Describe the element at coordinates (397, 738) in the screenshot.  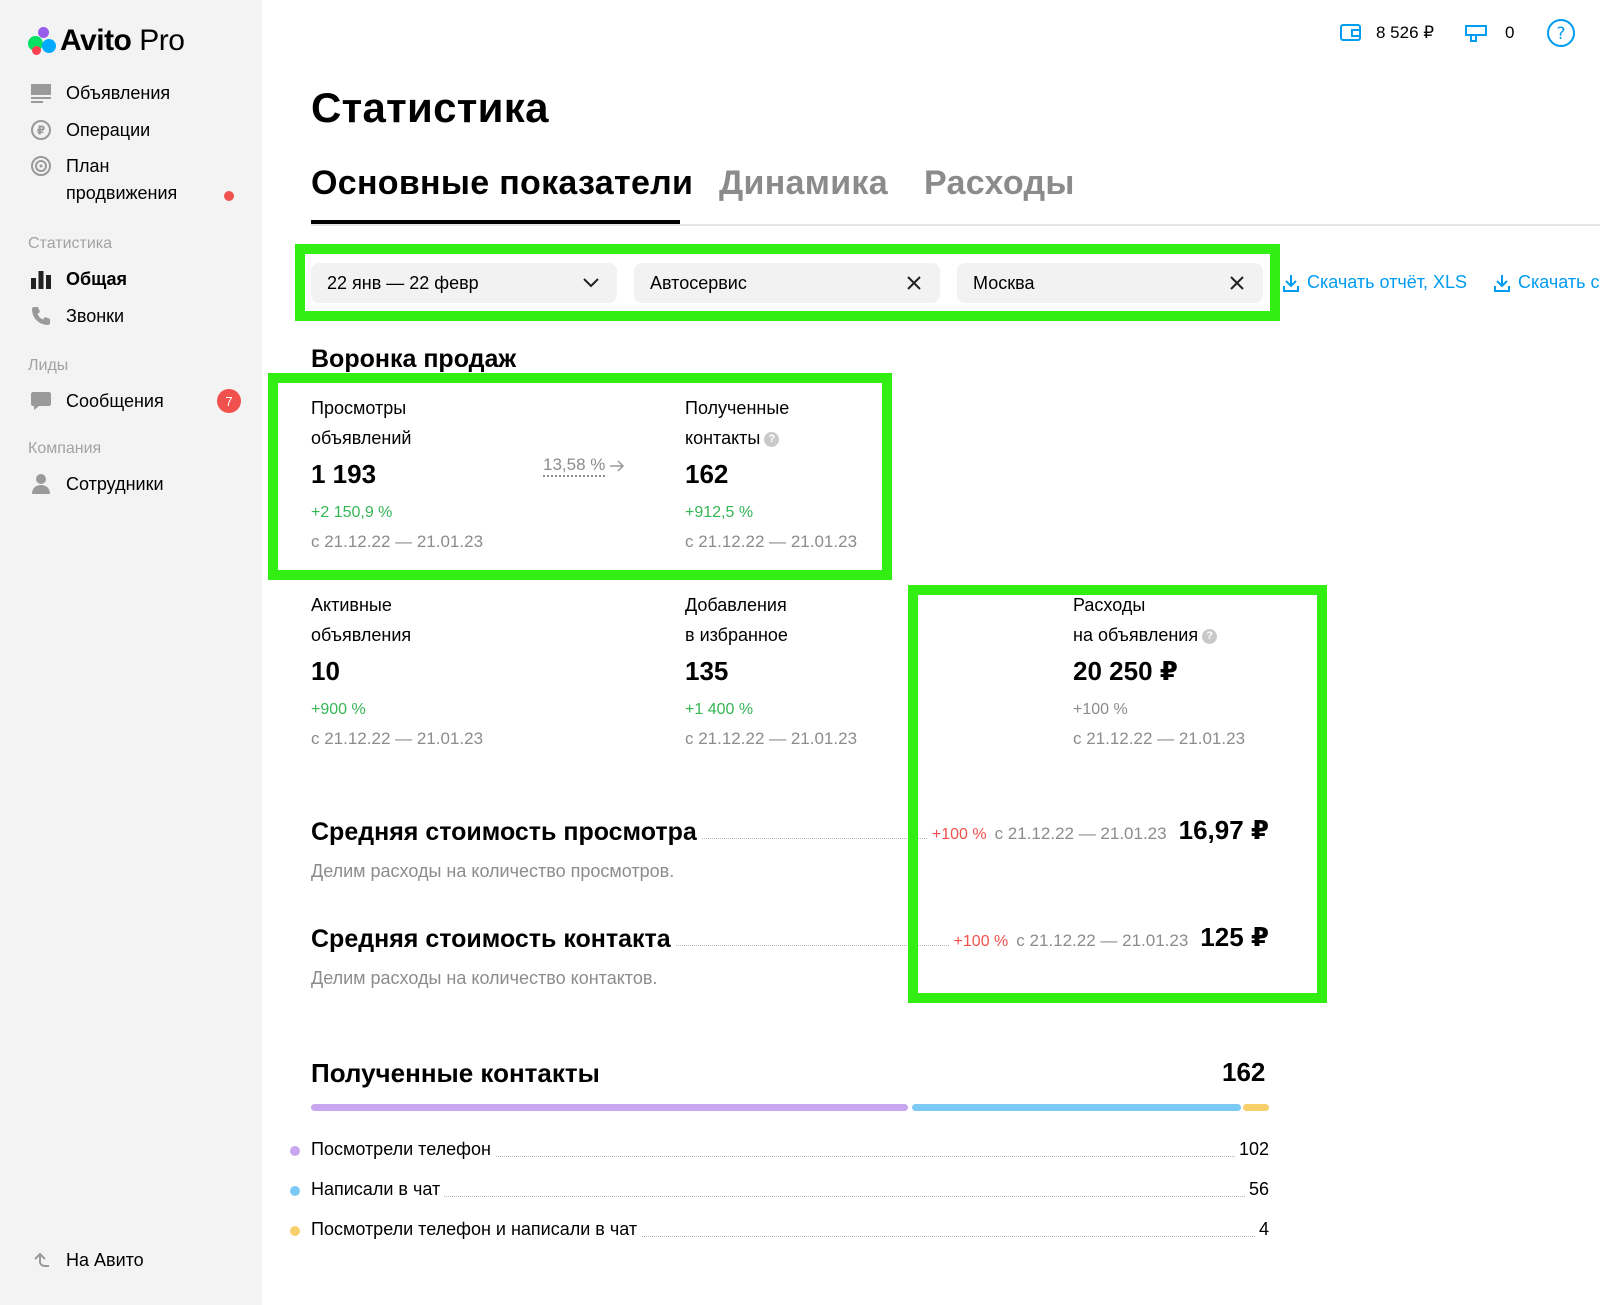
I see `active-ads-period: с 21.12.22 — 21.01.23` at that location.